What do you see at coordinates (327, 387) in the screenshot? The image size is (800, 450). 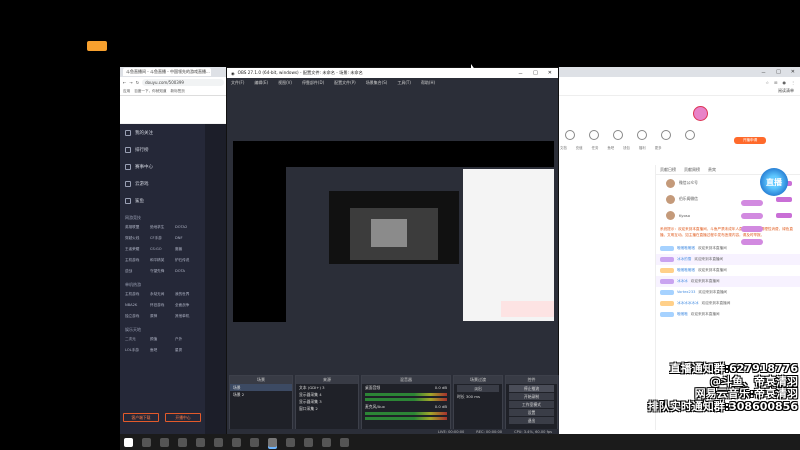 I see `source-item: 文本 (GDI+) 3` at bounding box center [327, 387].